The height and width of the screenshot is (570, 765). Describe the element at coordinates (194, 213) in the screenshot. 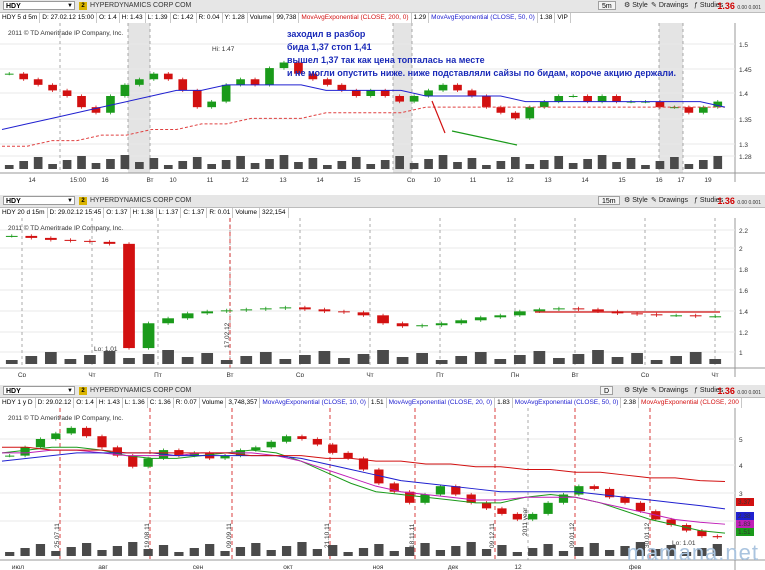

I see `status-field: C: 1.37` at that location.